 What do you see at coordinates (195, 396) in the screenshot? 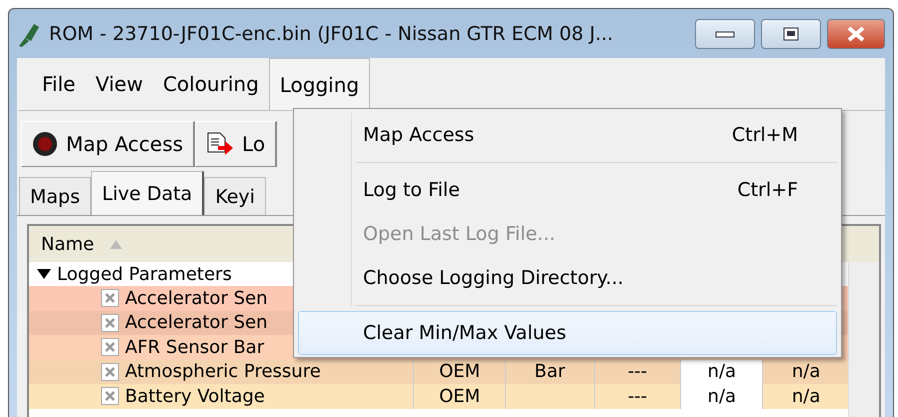
I see `parameter-name: Battery Voltage` at bounding box center [195, 396].